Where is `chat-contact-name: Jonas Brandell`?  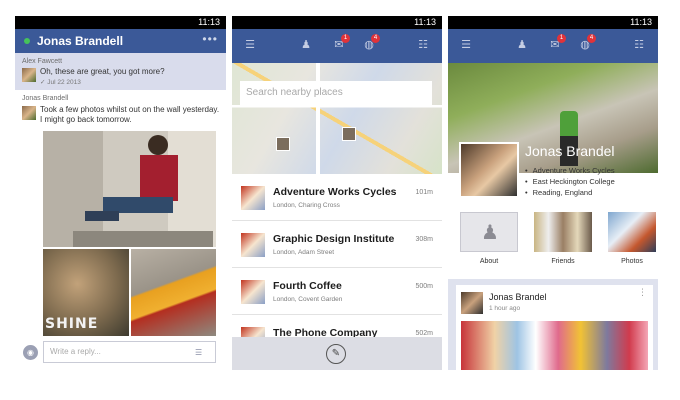
chat-contact-name: Jonas Brandell is located at coordinates (80, 41).